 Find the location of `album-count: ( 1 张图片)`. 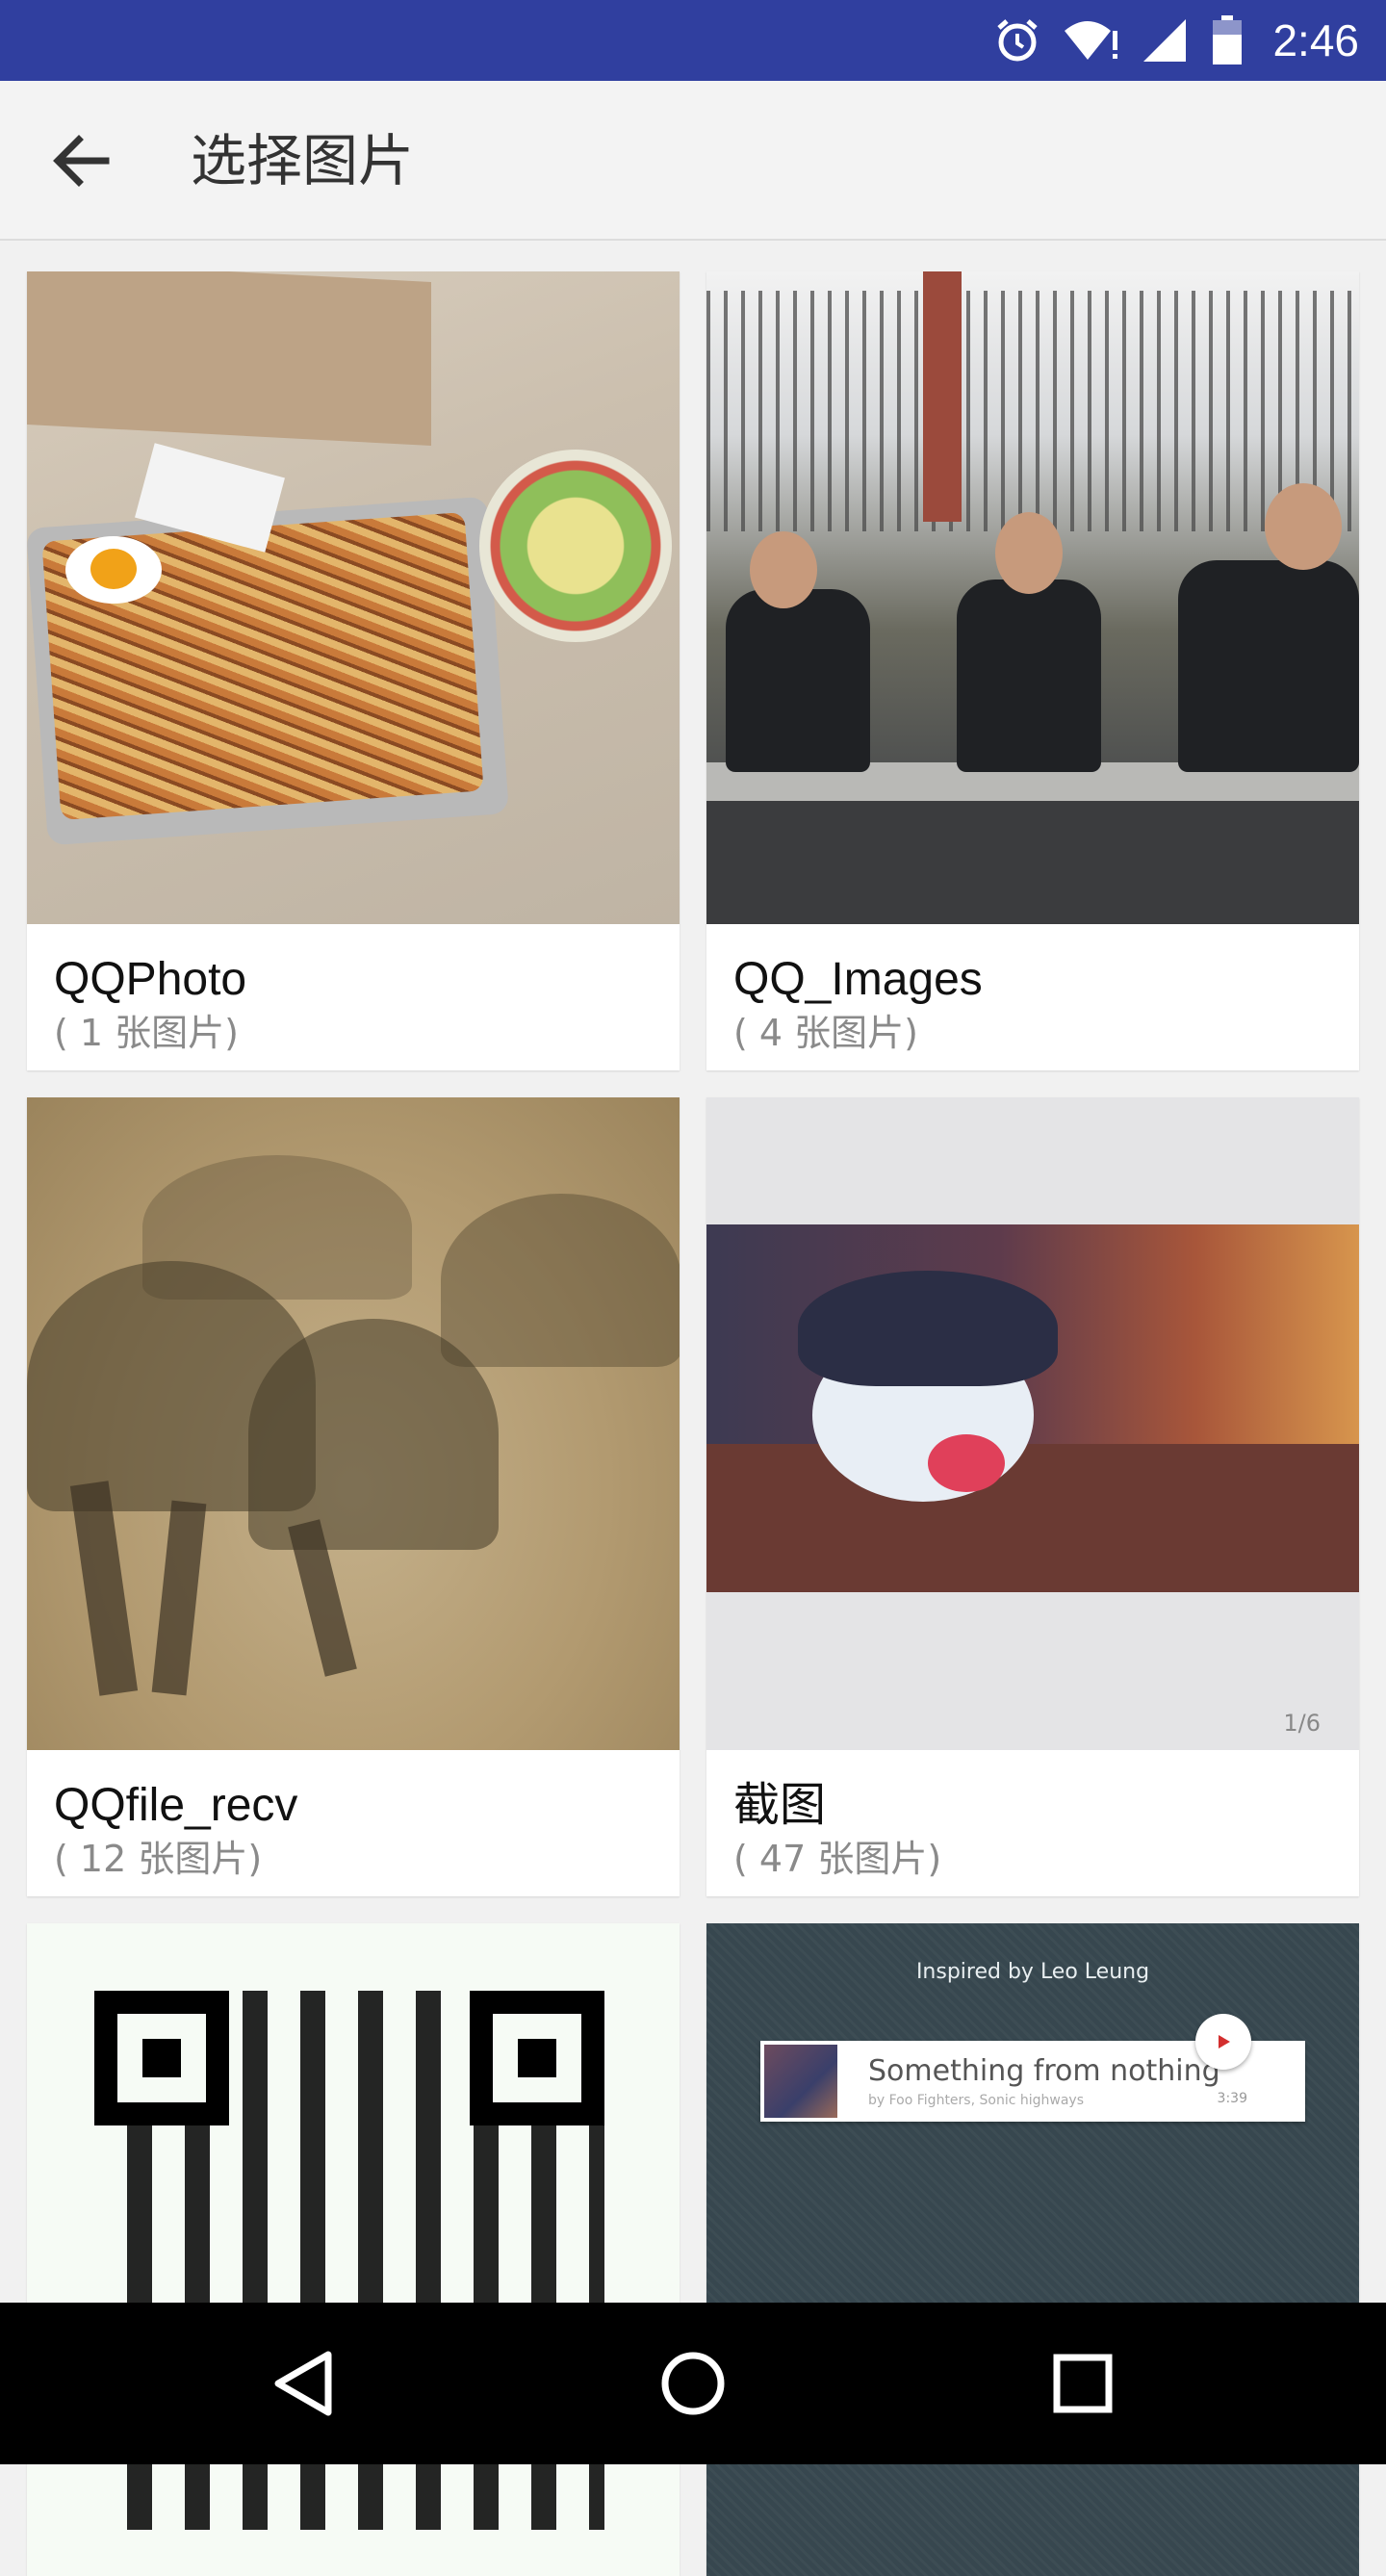

album-count: ( 1 张图片) is located at coordinates (146, 1033).